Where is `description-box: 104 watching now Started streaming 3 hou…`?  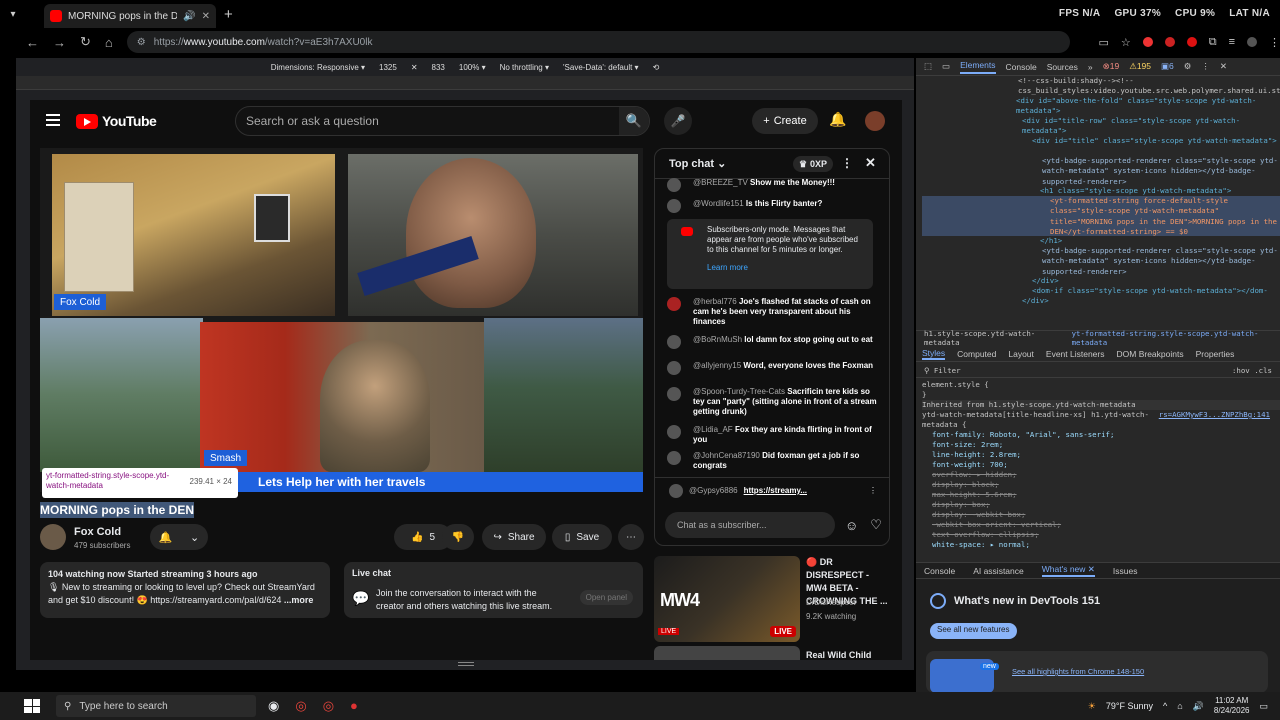 description-box: 104 watching now Started streaming 3 hou… is located at coordinates (185, 590).